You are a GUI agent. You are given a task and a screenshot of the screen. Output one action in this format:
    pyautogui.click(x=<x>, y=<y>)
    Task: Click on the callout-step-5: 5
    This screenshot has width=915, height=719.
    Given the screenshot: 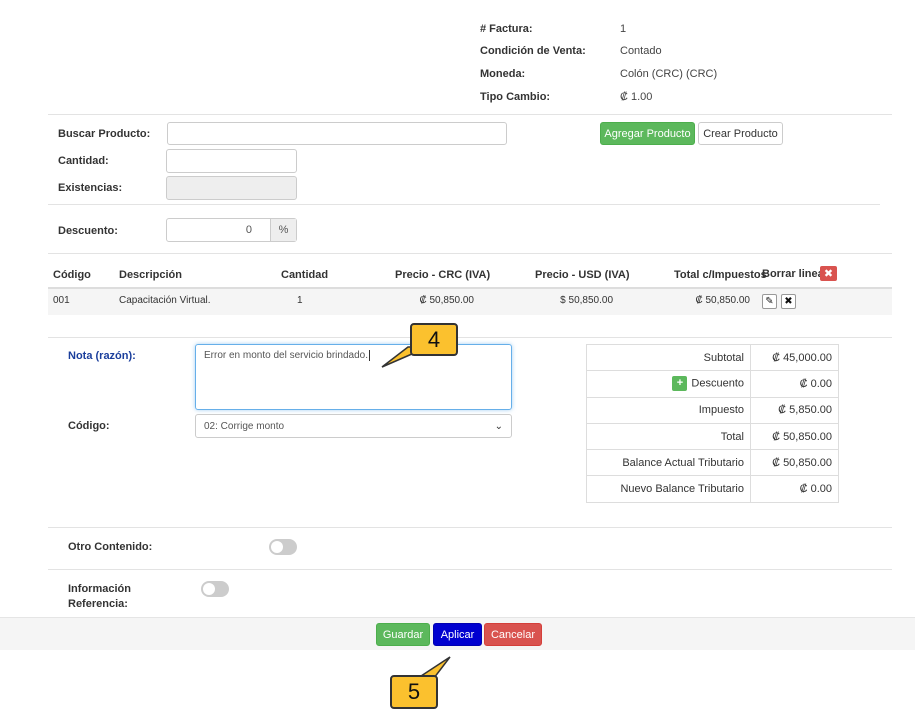 What is the action you would take?
    pyautogui.click(x=414, y=692)
    